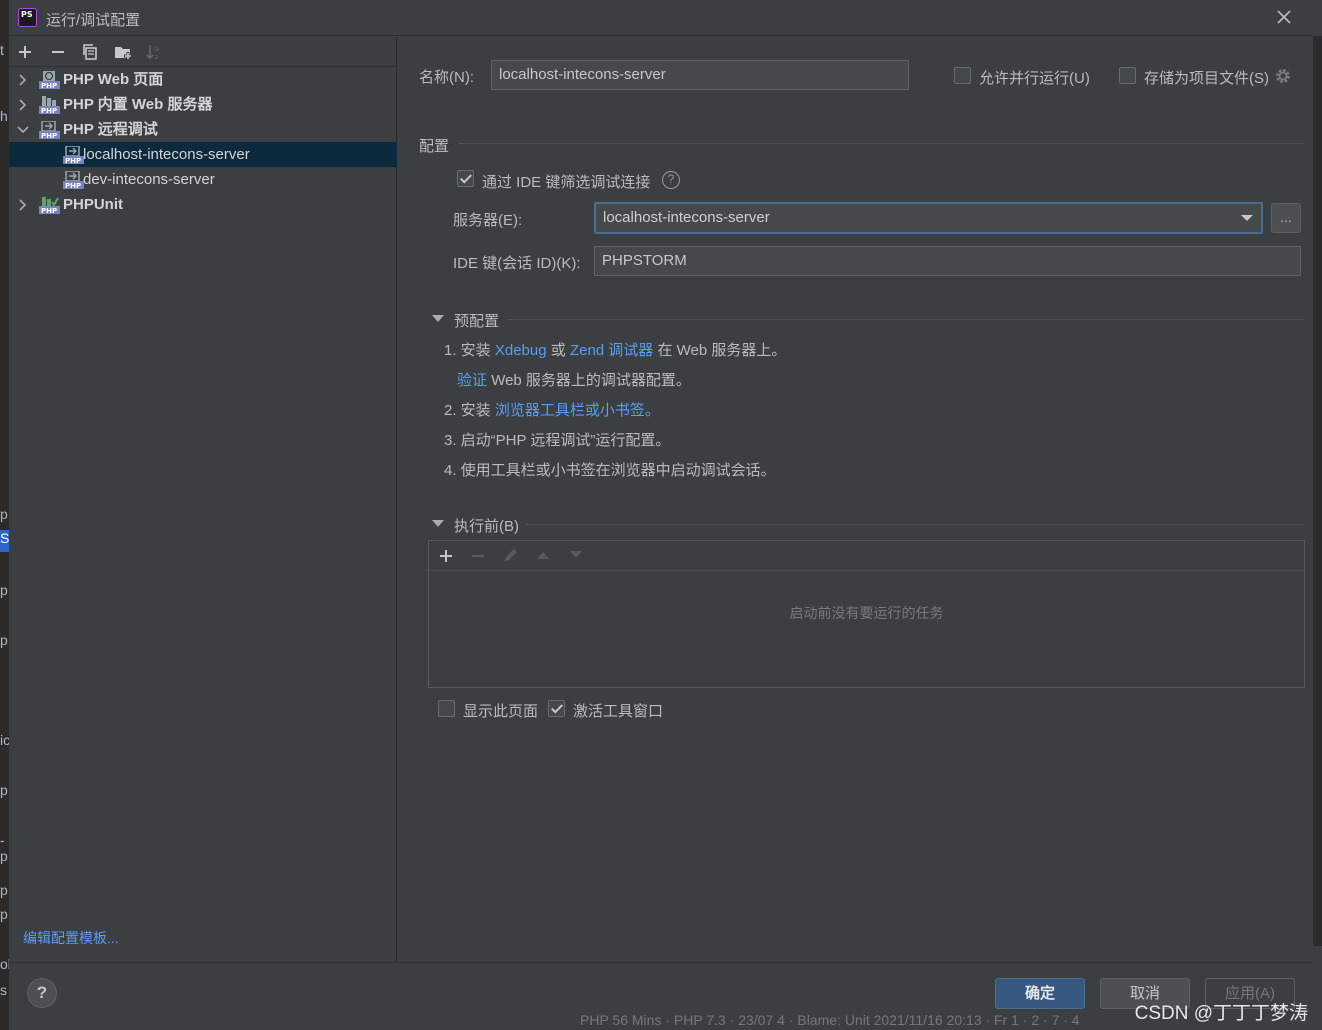 The width and height of the screenshot is (1322, 1030). What do you see at coordinates (438, 318) in the screenshot?
I see `collapse-preconfig-icon` at bounding box center [438, 318].